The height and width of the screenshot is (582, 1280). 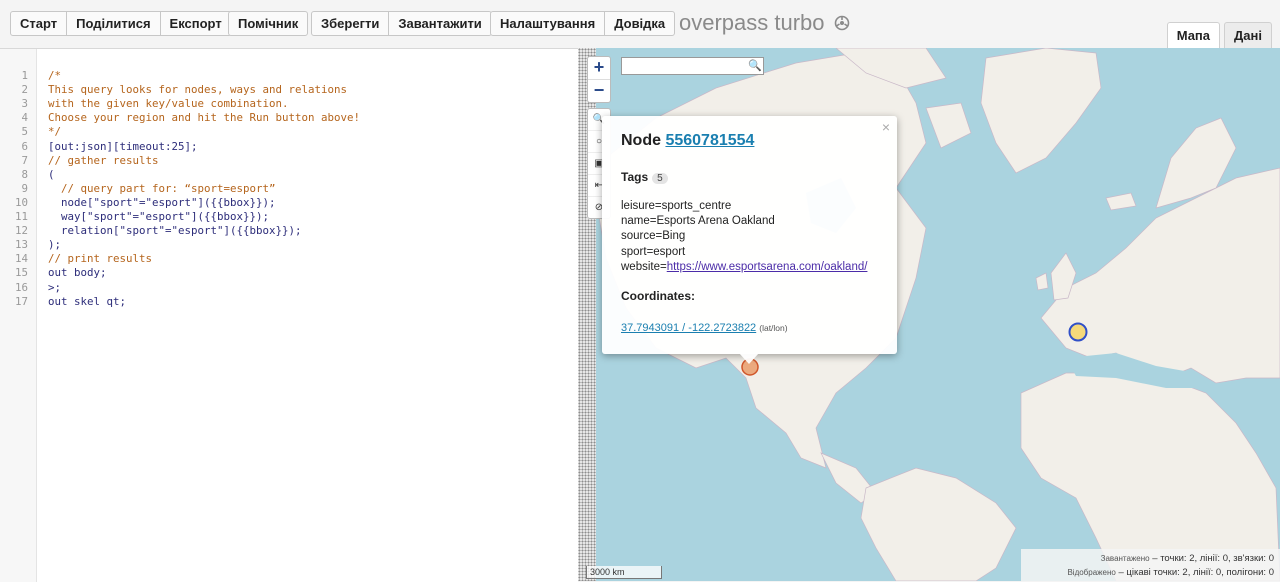 I want to click on gear-icon, so click(x=842, y=24).